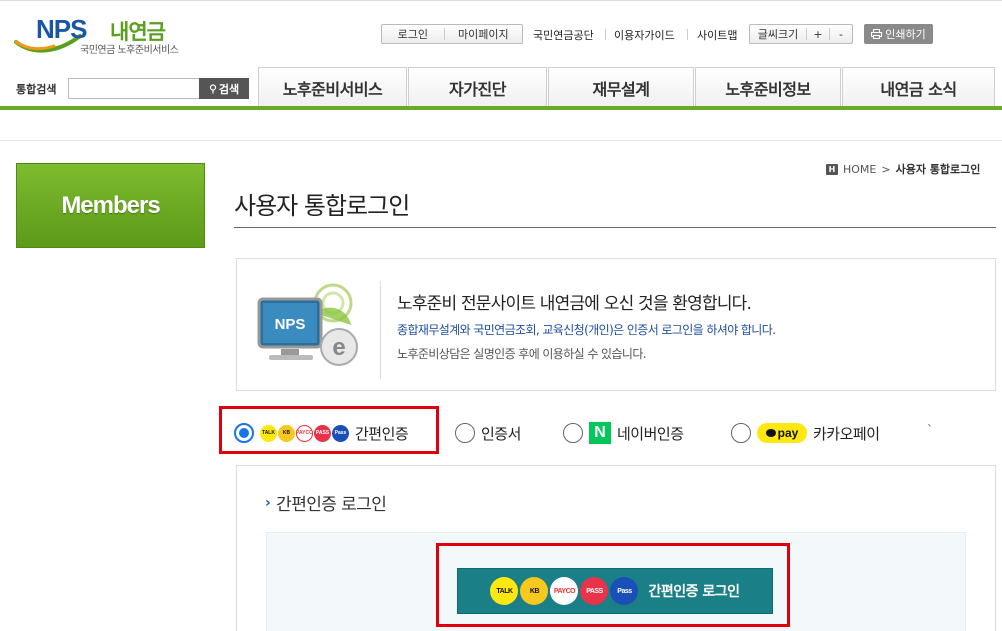  Describe the element at coordinates (832, 169) in the screenshot. I see `home-icon: H` at that location.